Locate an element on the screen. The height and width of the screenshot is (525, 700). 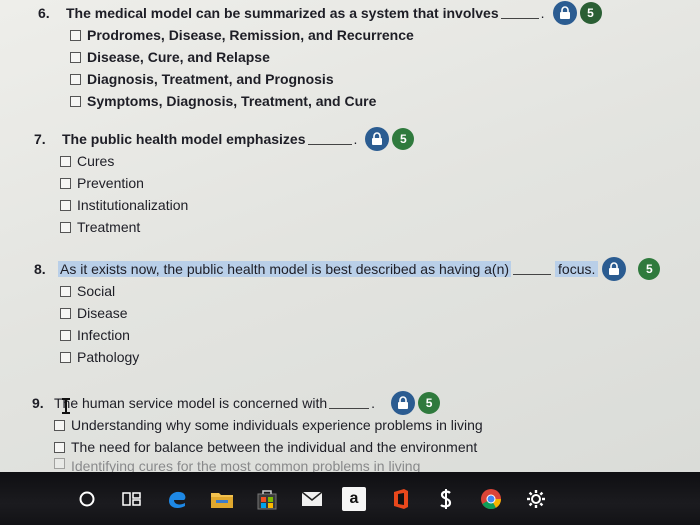
amazon-icon: a is located at coordinates (354, 498).